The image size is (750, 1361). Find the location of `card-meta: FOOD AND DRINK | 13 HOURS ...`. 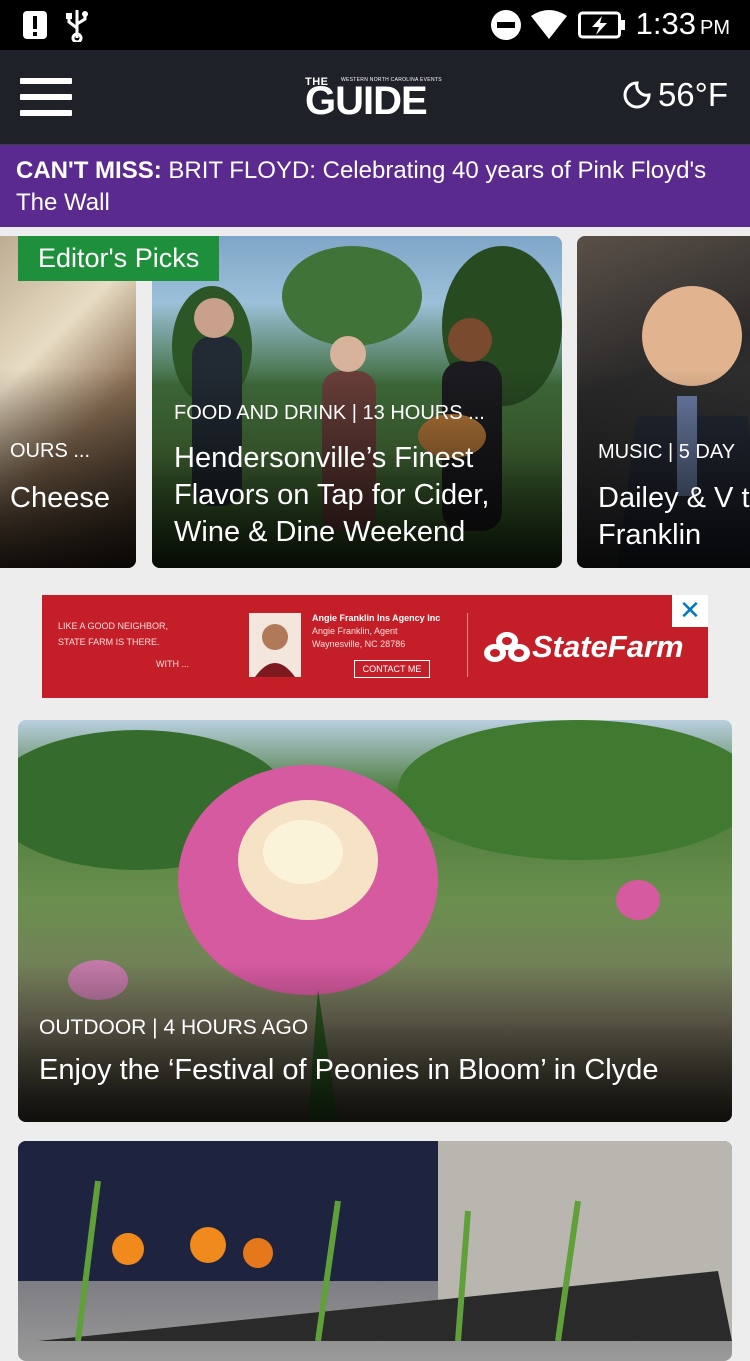

card-meta: FOOD AND DRINK | 13 HOURS ... is located at coordinates (329, 413).